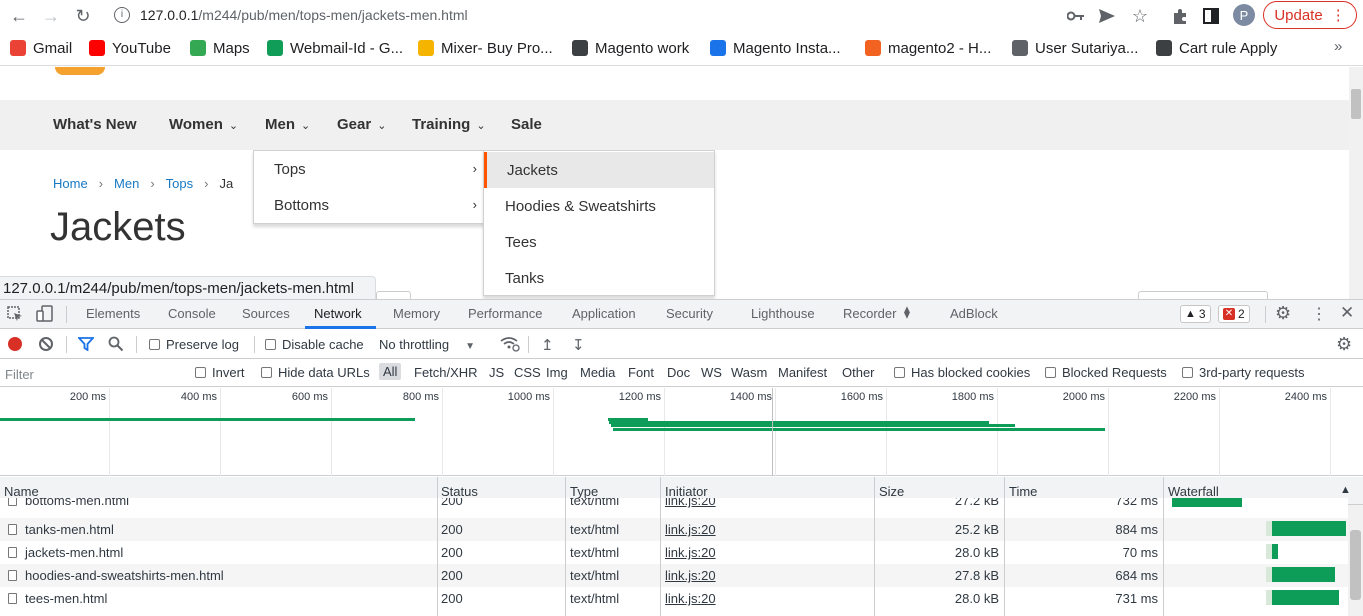 This screenshot has height=616, width=1363. Describe the element at coordinates (41, 48) in the screenshot. I see `bookmark-item: Gmail` at that location.